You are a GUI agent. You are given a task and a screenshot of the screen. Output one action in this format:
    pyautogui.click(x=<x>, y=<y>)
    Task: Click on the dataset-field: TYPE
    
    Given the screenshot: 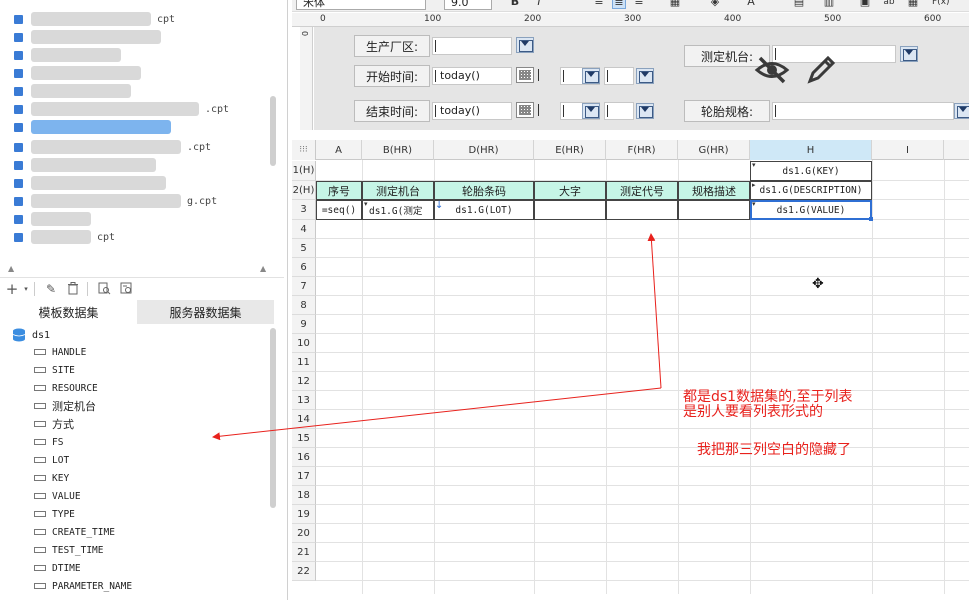 What is the action you would take?
    pyautogui.click(x=54, y=514)
    